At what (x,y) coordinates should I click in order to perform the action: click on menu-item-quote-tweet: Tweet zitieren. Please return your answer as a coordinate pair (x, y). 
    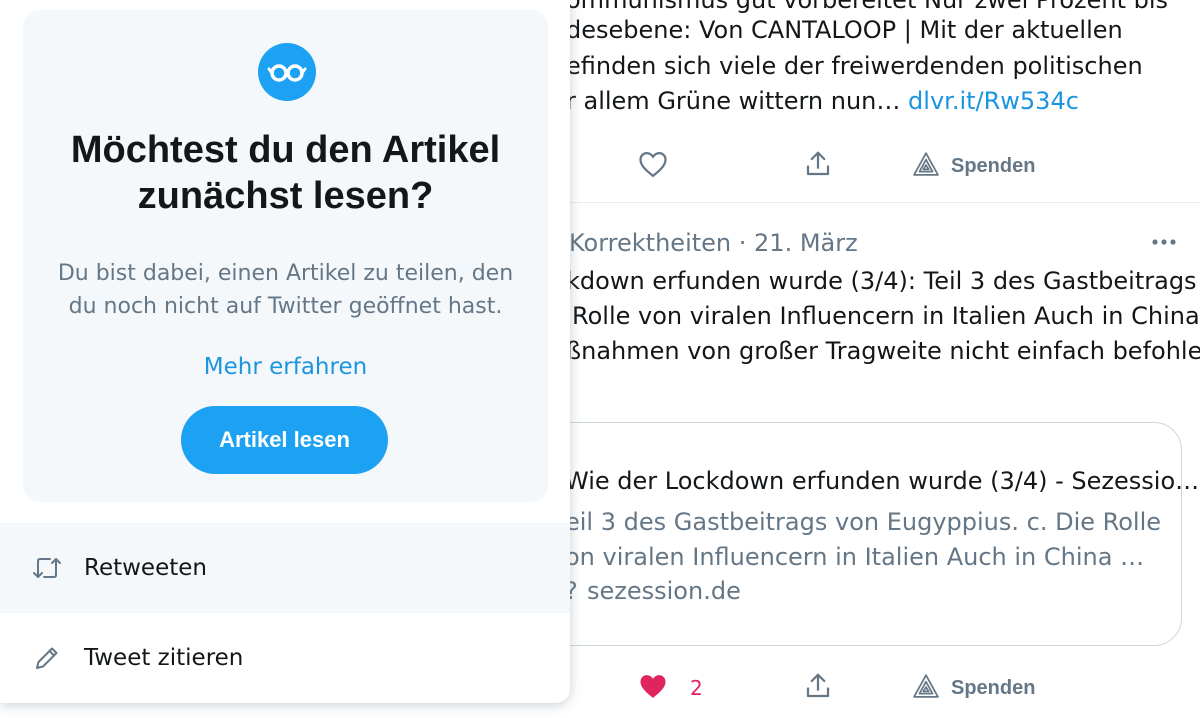
    Looking at the image, I should click on (285, 658).